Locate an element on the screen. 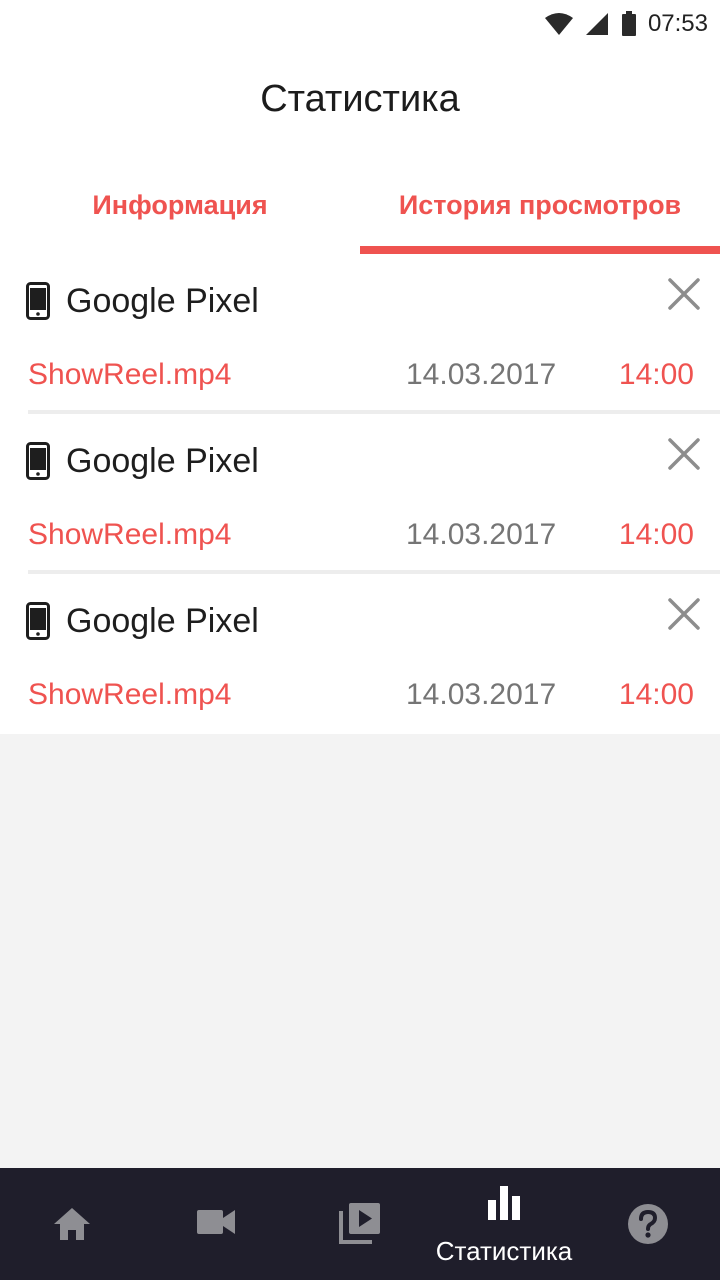  battery-icon is located at coordinates (628, 23).